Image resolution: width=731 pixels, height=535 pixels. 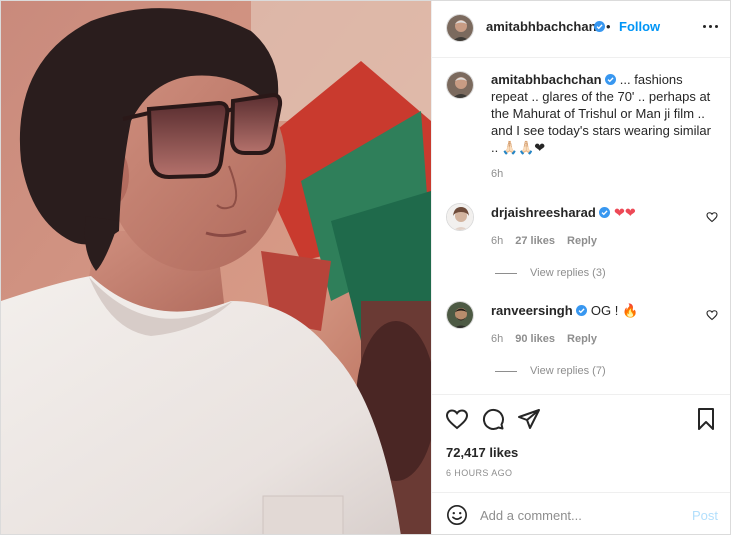 I want to click on post-comment-button: Post, so click(x=705, y=515).